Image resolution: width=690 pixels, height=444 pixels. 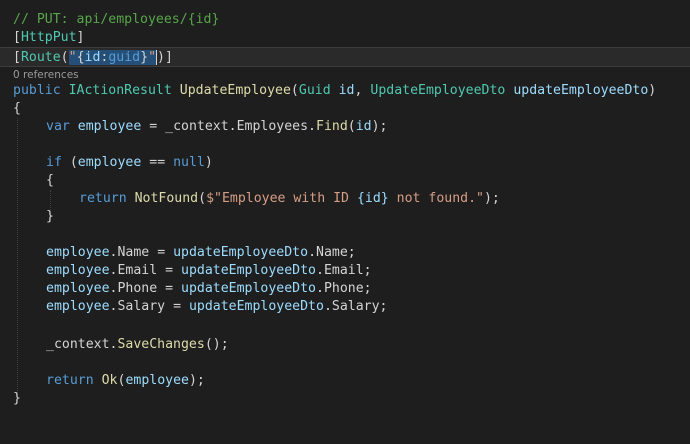 What do you see at coordinates (436, 198) in the screenshot?
I see `string-part-b: not found."` at bounding box center [436, 198].